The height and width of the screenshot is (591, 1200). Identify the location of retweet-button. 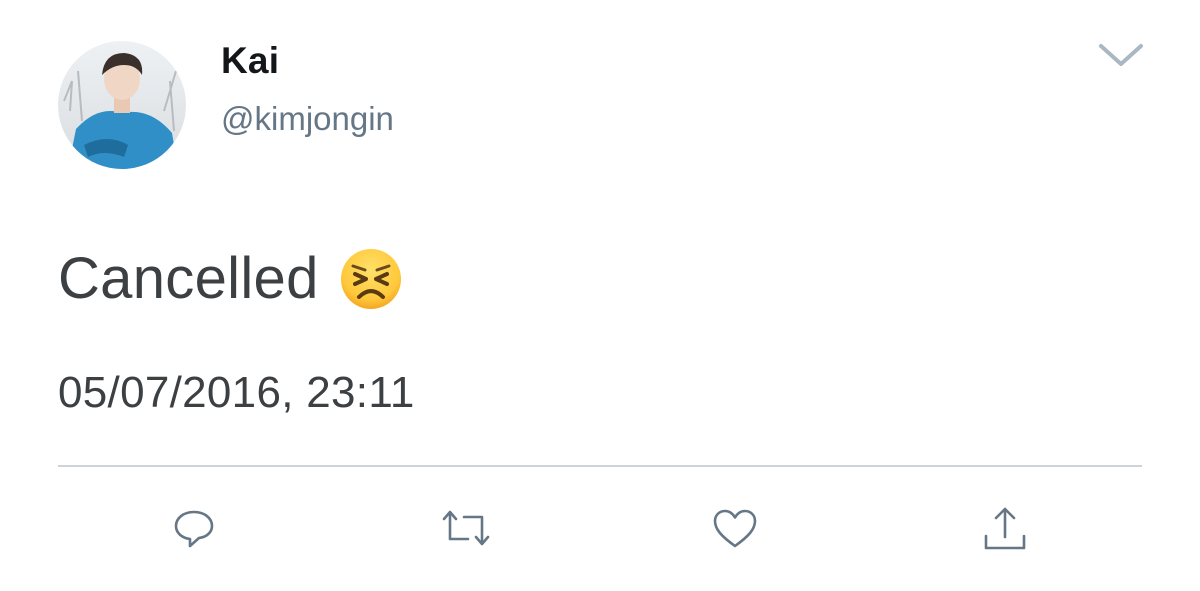
(466, 530).